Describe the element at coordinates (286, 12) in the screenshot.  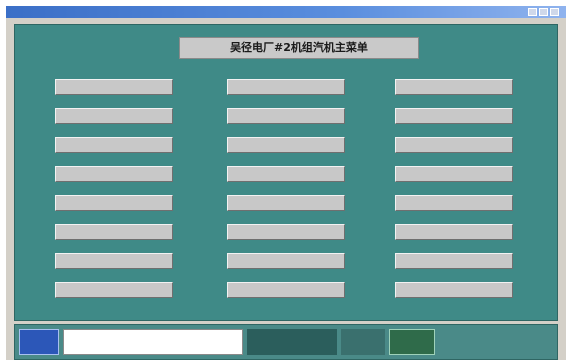
I see `title-bar` at that location.